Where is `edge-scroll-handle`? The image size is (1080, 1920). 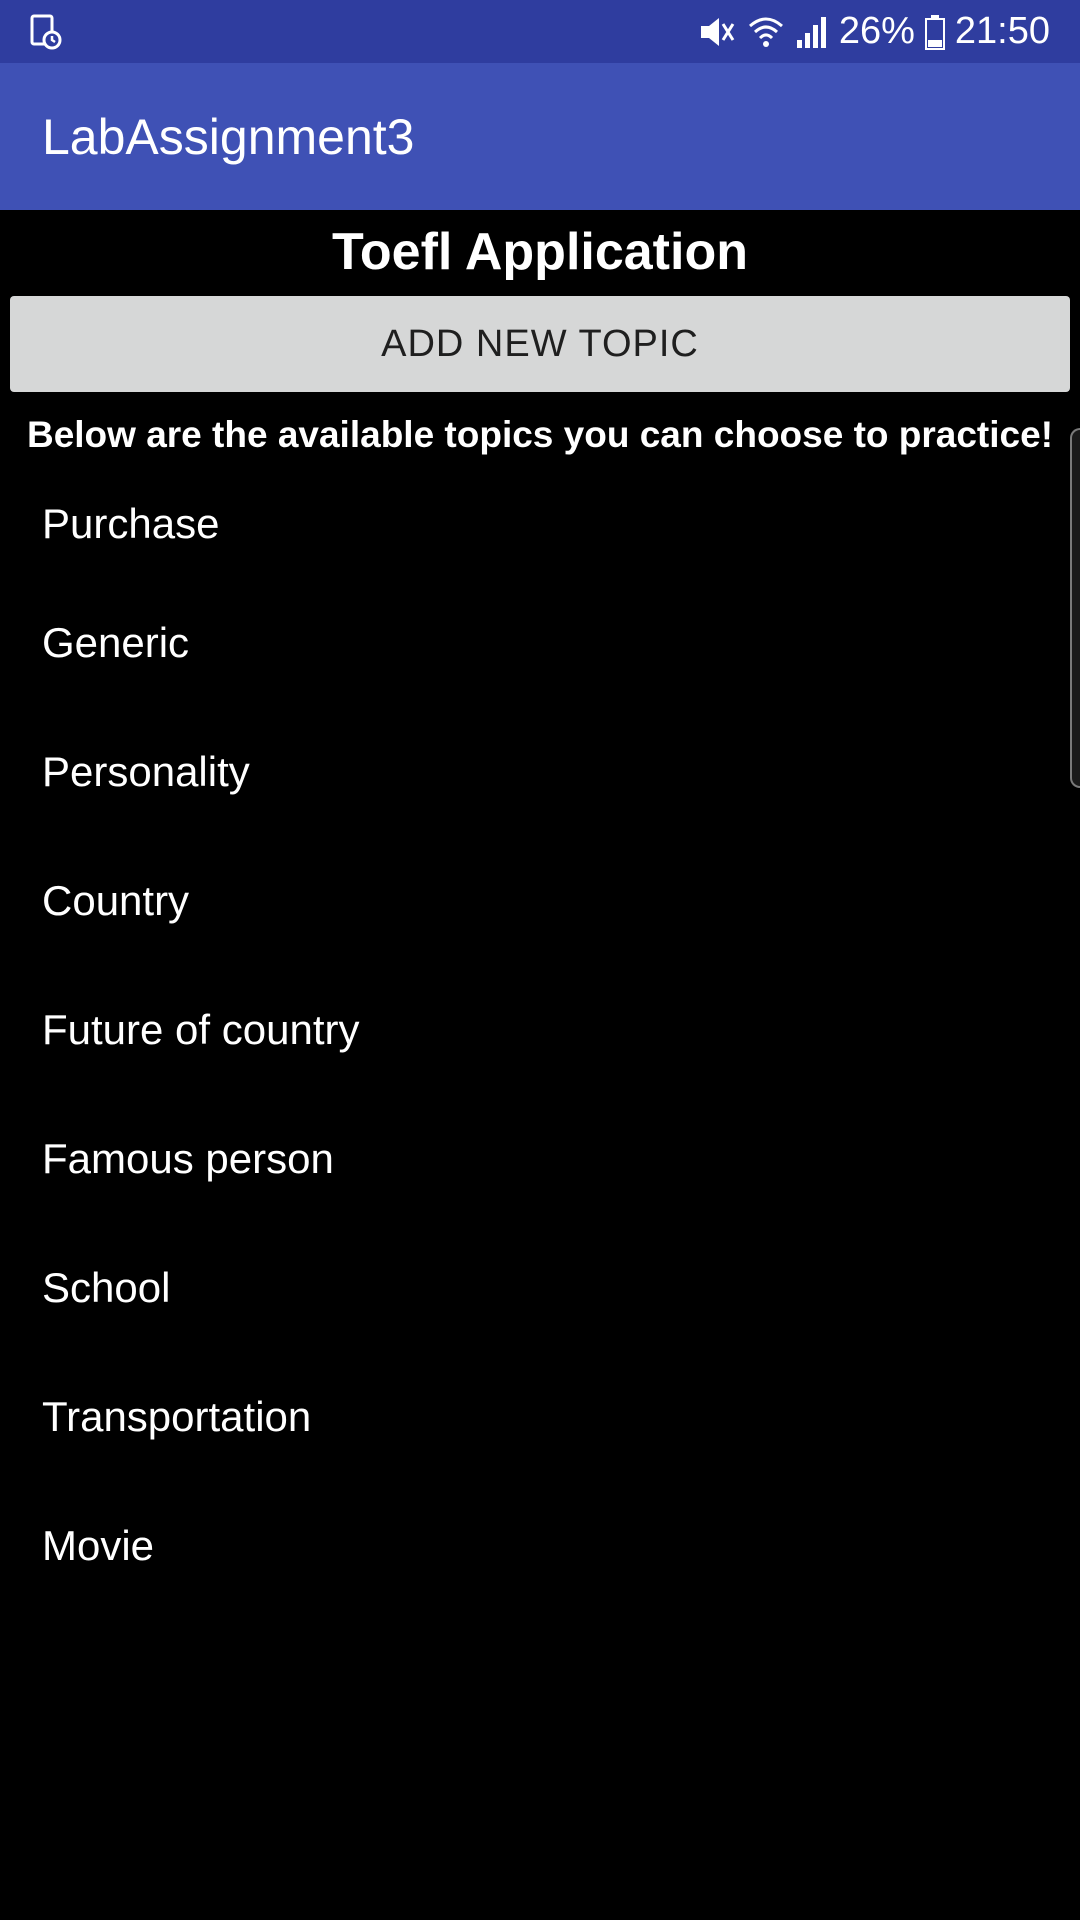 edge-scroll-handle is located at coordinates (1075, 608).